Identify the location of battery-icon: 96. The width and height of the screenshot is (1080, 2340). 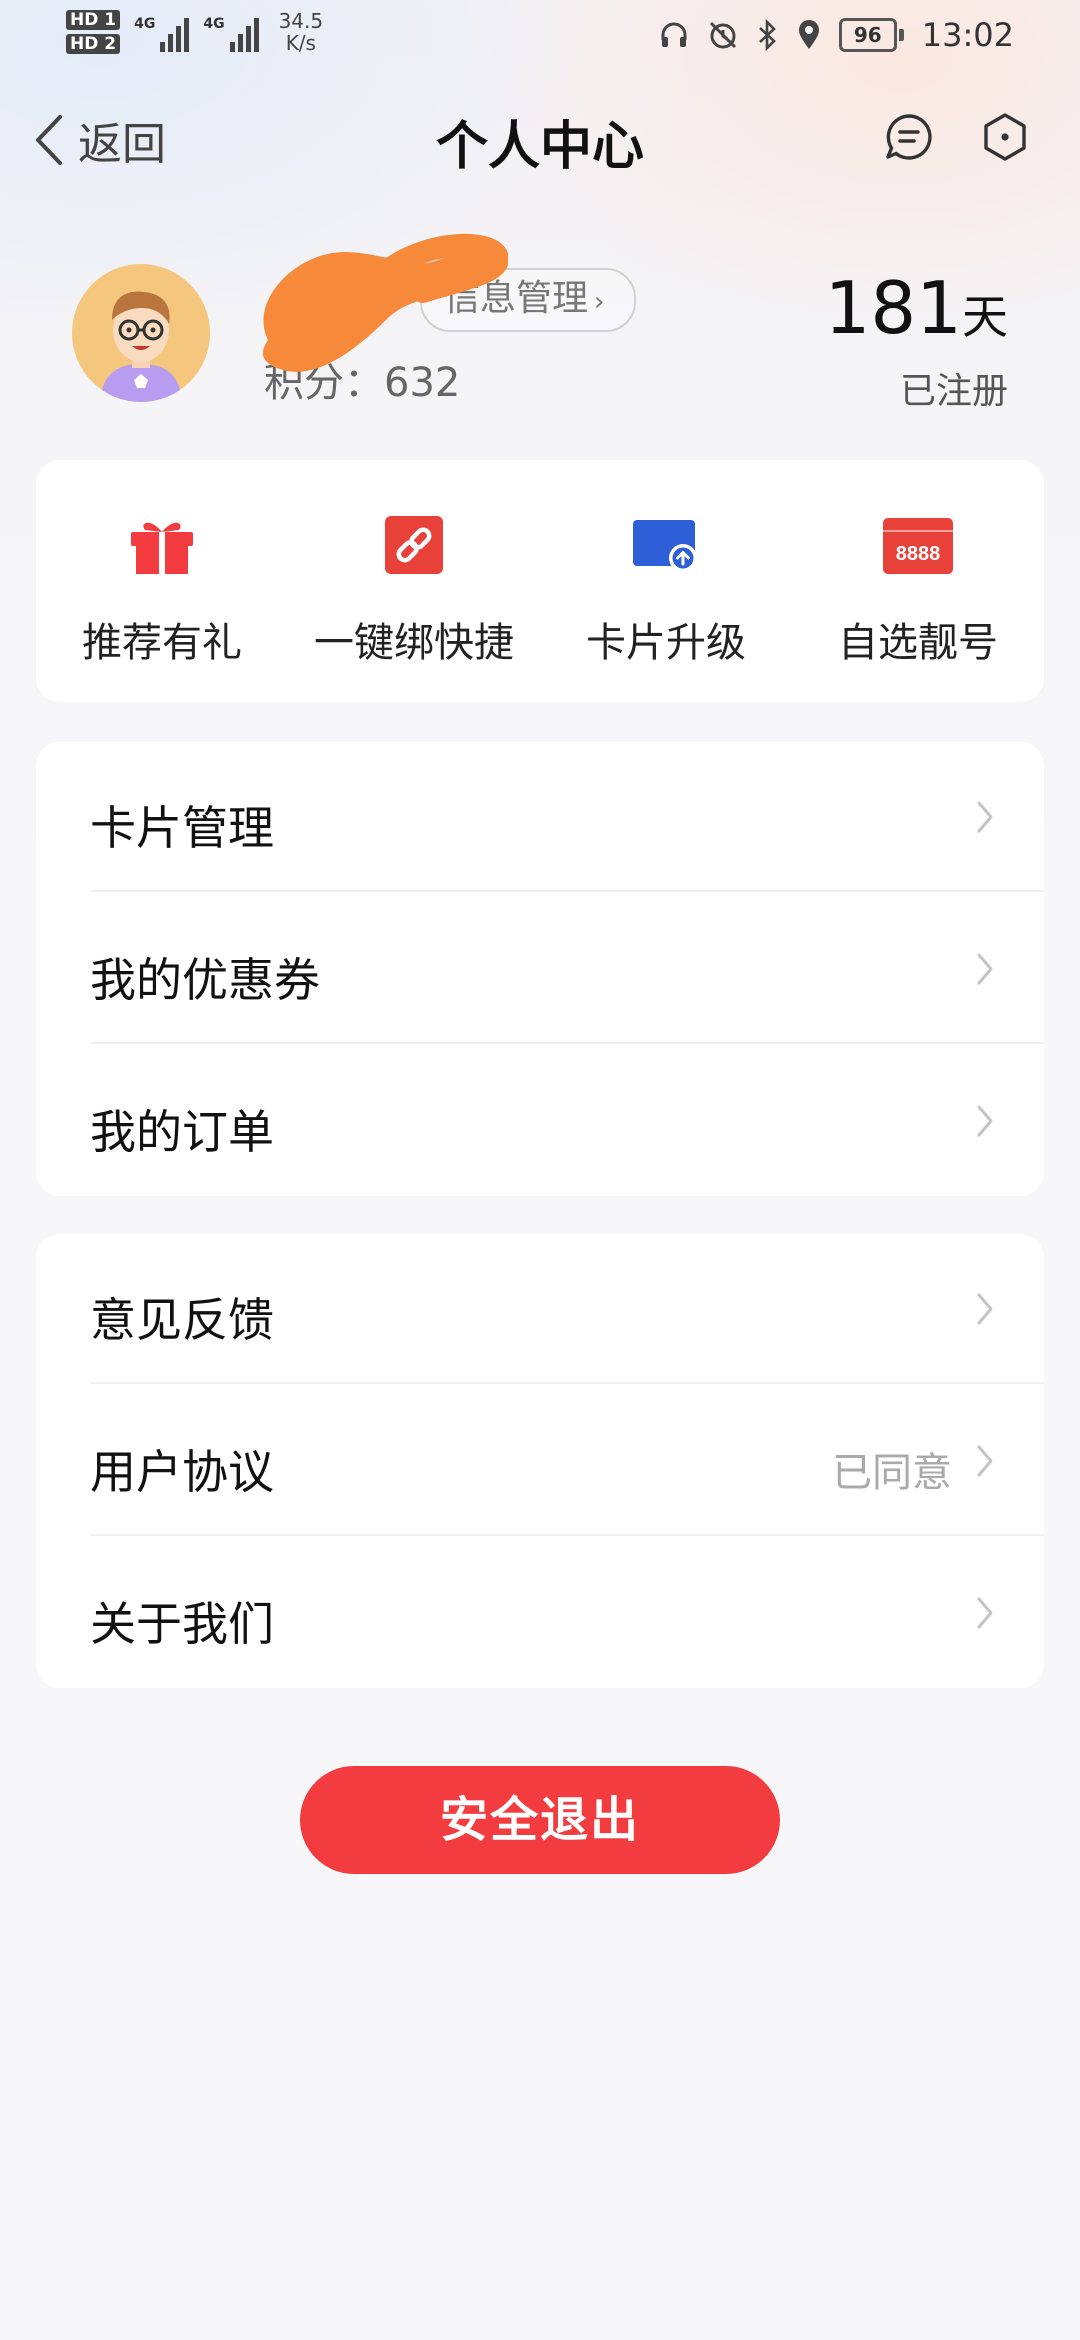
(871, 35).